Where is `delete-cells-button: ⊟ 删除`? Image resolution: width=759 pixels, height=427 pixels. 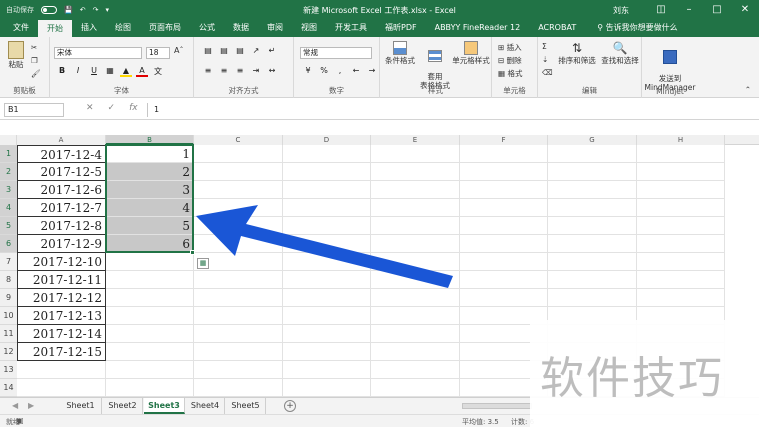
delete-cells-button: ⊟ 删除 is located at coordinates (510, 60).